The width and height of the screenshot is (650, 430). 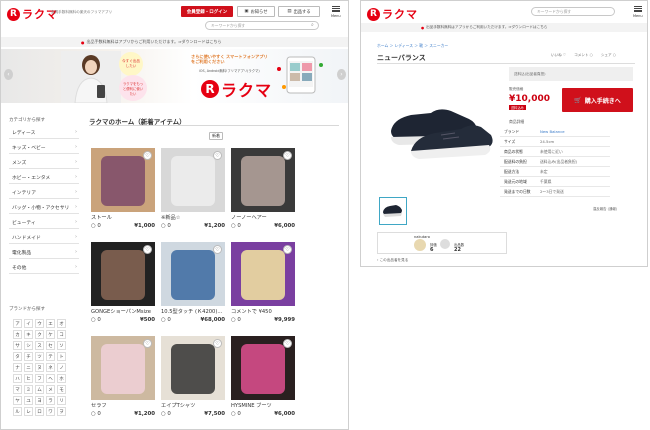 I want to click on brand-letter-button: ノ, so click(x=61, y=367).